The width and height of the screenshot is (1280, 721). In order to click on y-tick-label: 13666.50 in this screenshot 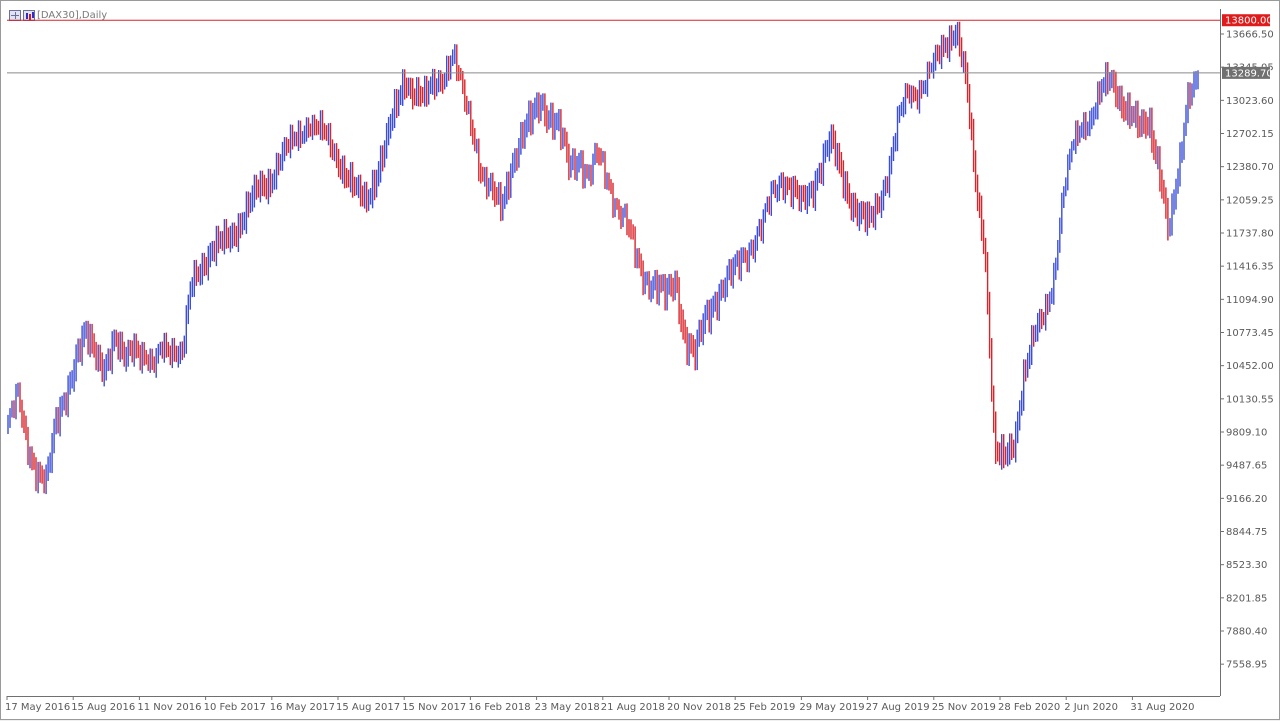, I will do `click(1250, 35)`.